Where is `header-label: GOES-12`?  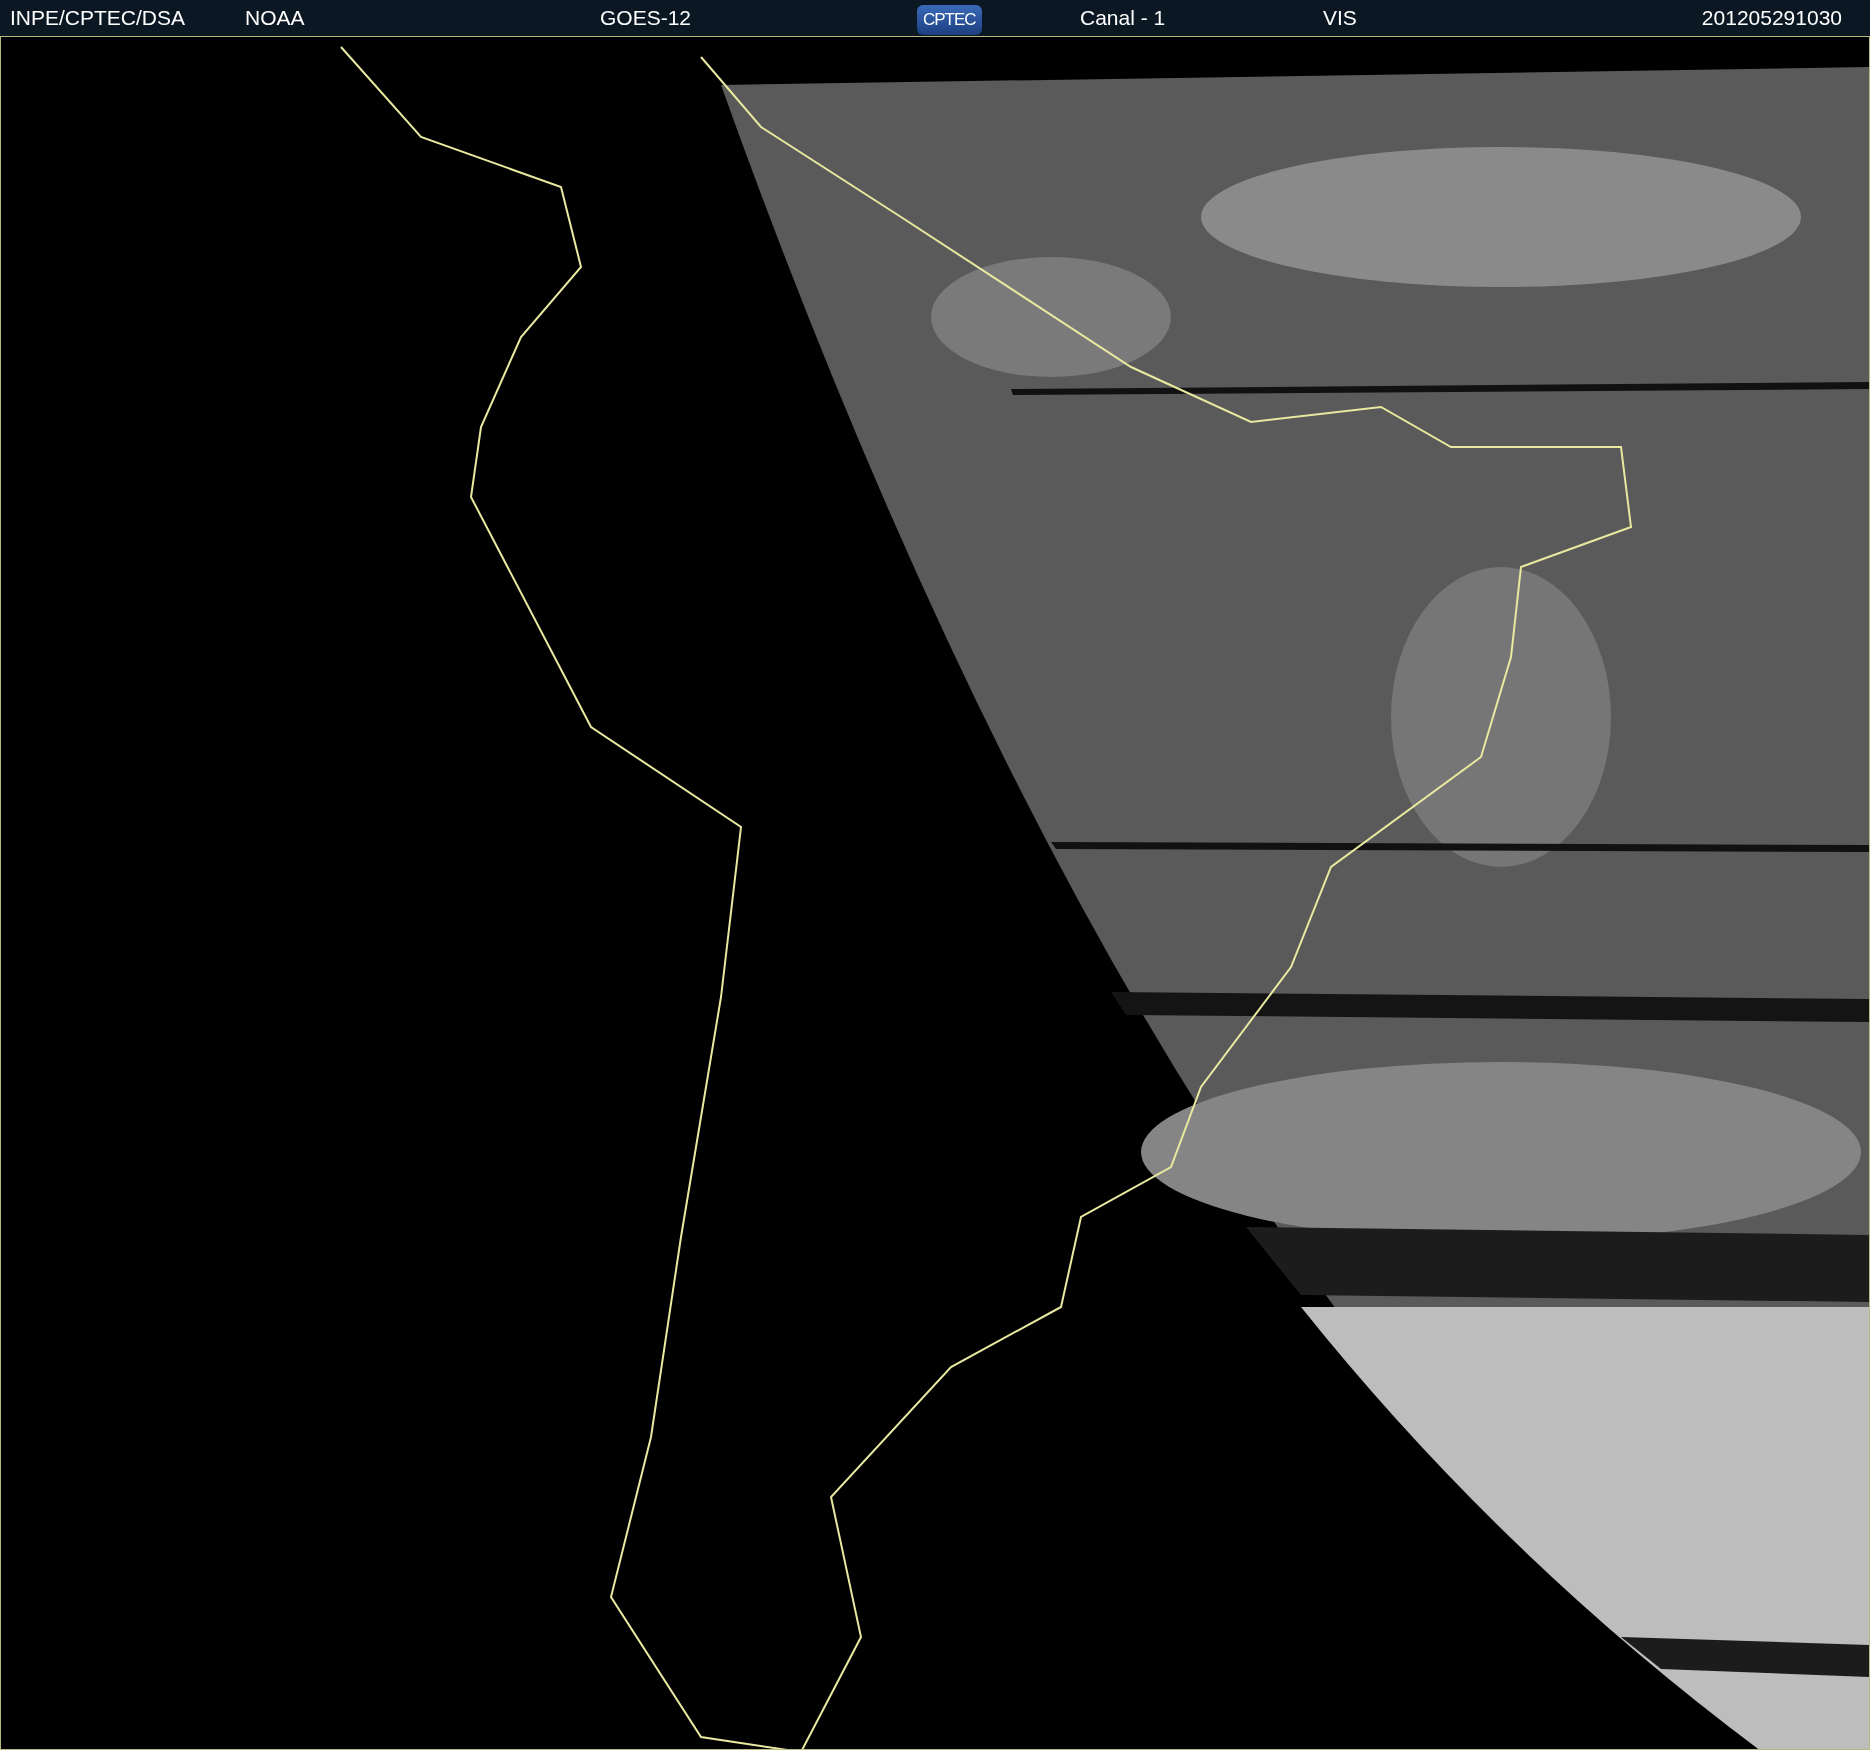
header-label: GOES-12 is located at coordinates (646, 18).